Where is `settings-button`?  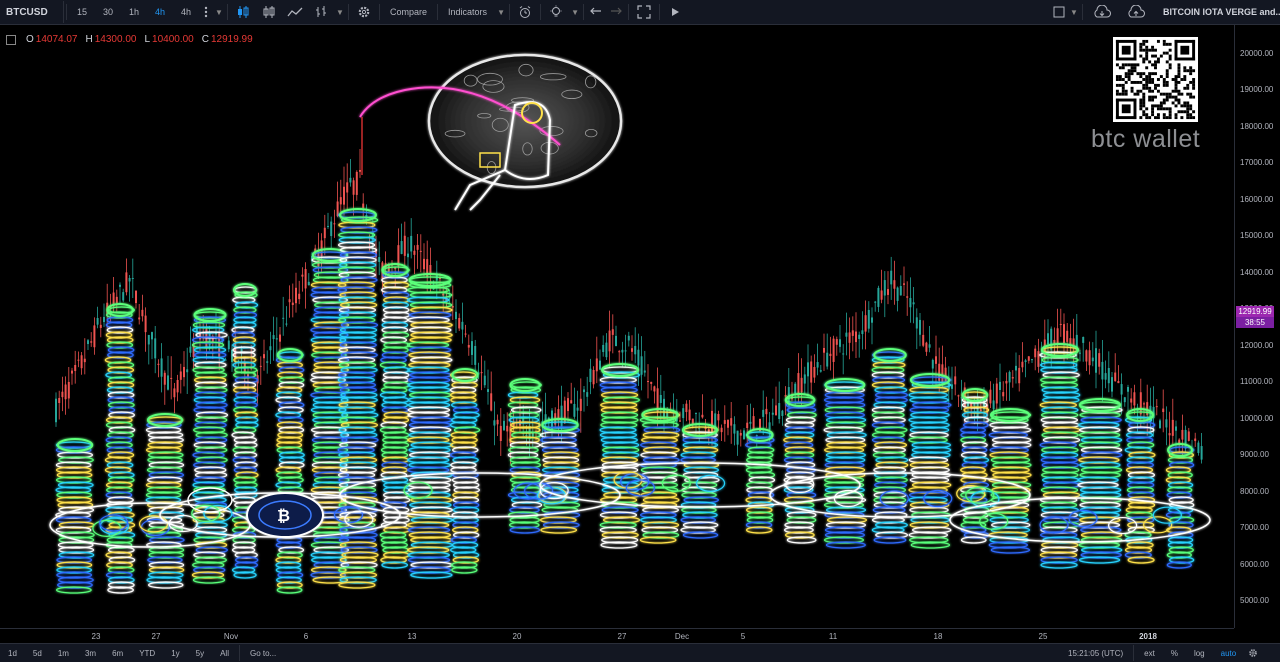 settings-button is located at coordinates (364, 12).